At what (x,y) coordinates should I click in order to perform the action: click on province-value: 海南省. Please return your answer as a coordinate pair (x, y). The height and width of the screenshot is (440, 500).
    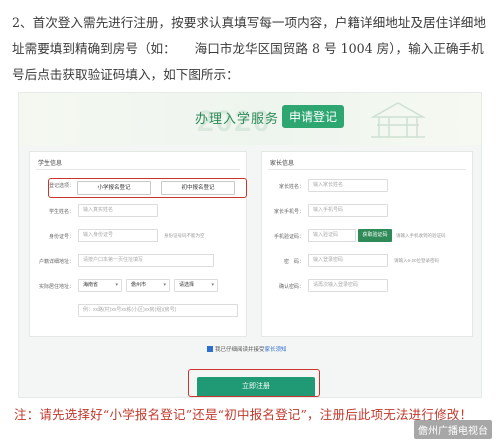
    Looking at the image, I should click on (91, 285).